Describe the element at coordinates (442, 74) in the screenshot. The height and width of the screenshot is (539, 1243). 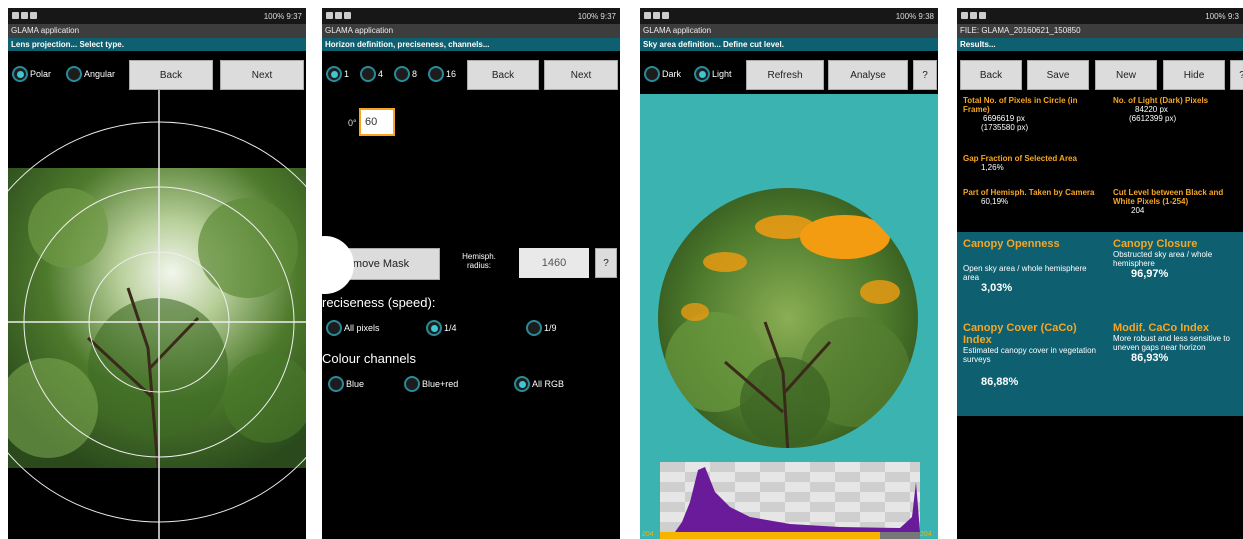
I see `radio-16: 16` at that location.